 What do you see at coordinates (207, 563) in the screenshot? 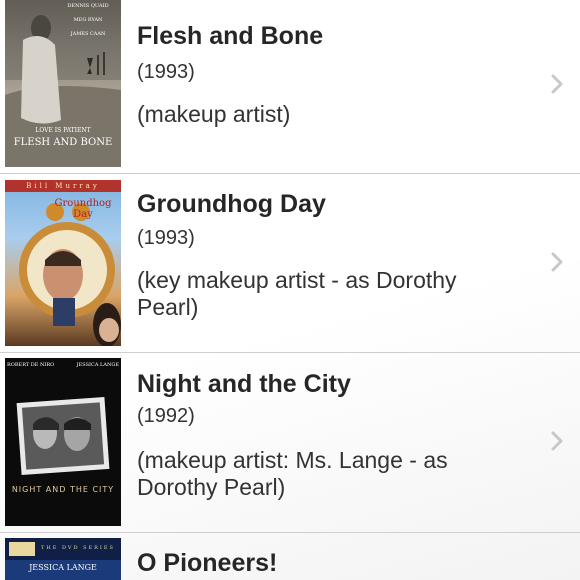
I see `film-title: O Pioneers!` at bounding box center [207, 563].